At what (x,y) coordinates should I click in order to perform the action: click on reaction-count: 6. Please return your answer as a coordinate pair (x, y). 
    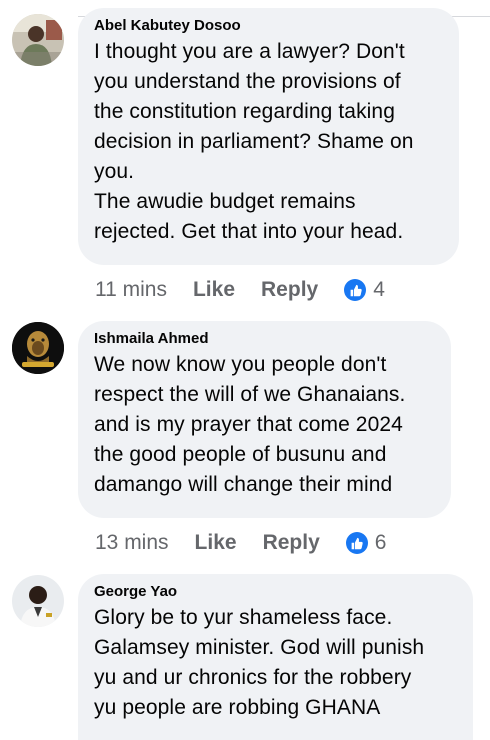
    Looking at the image, I should click on (381, 543).